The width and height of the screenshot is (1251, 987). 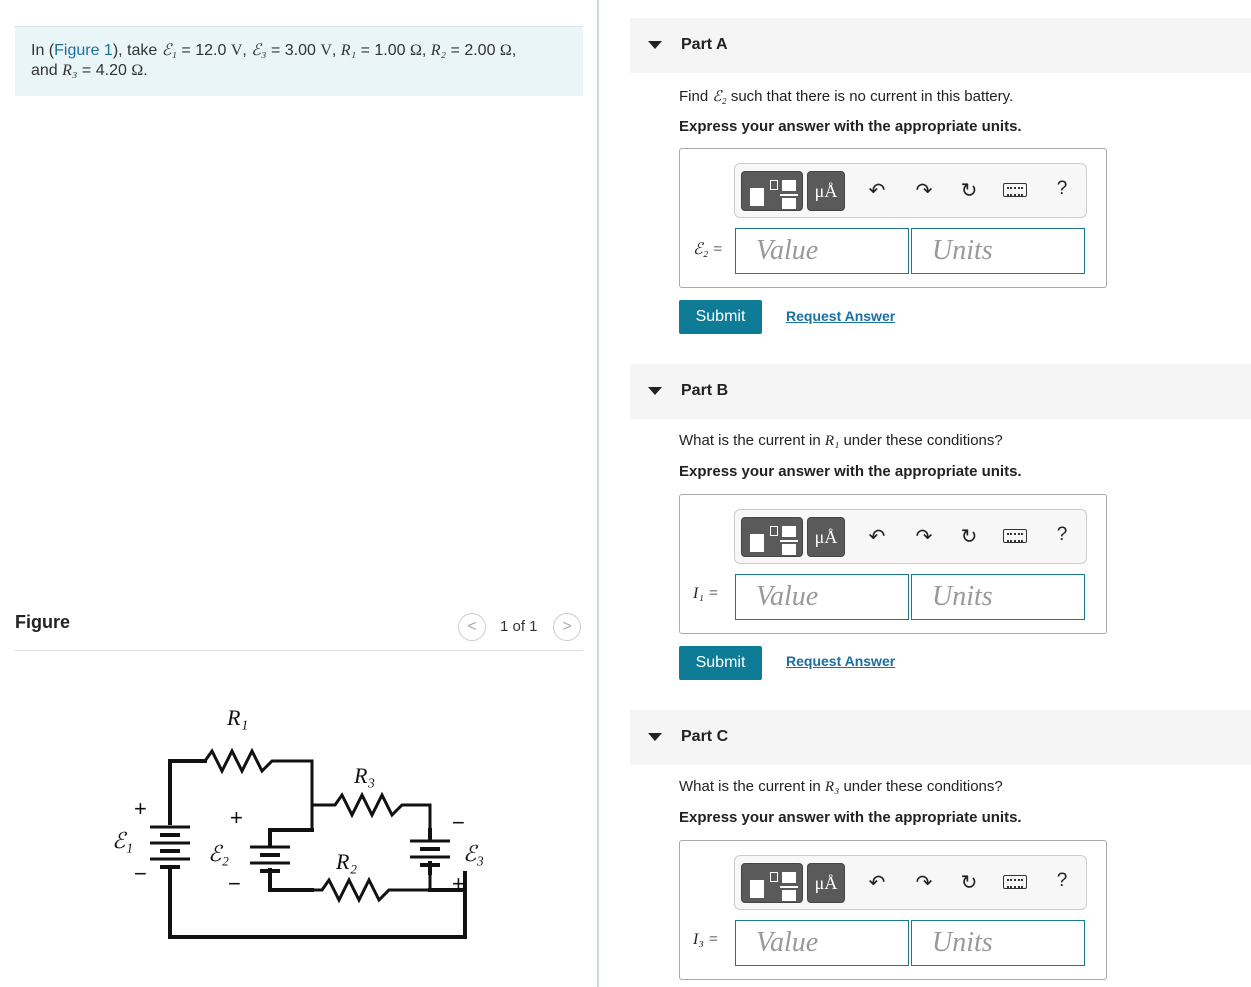 I want to click on part-c-header: Part C, so click(x=940, y=737).